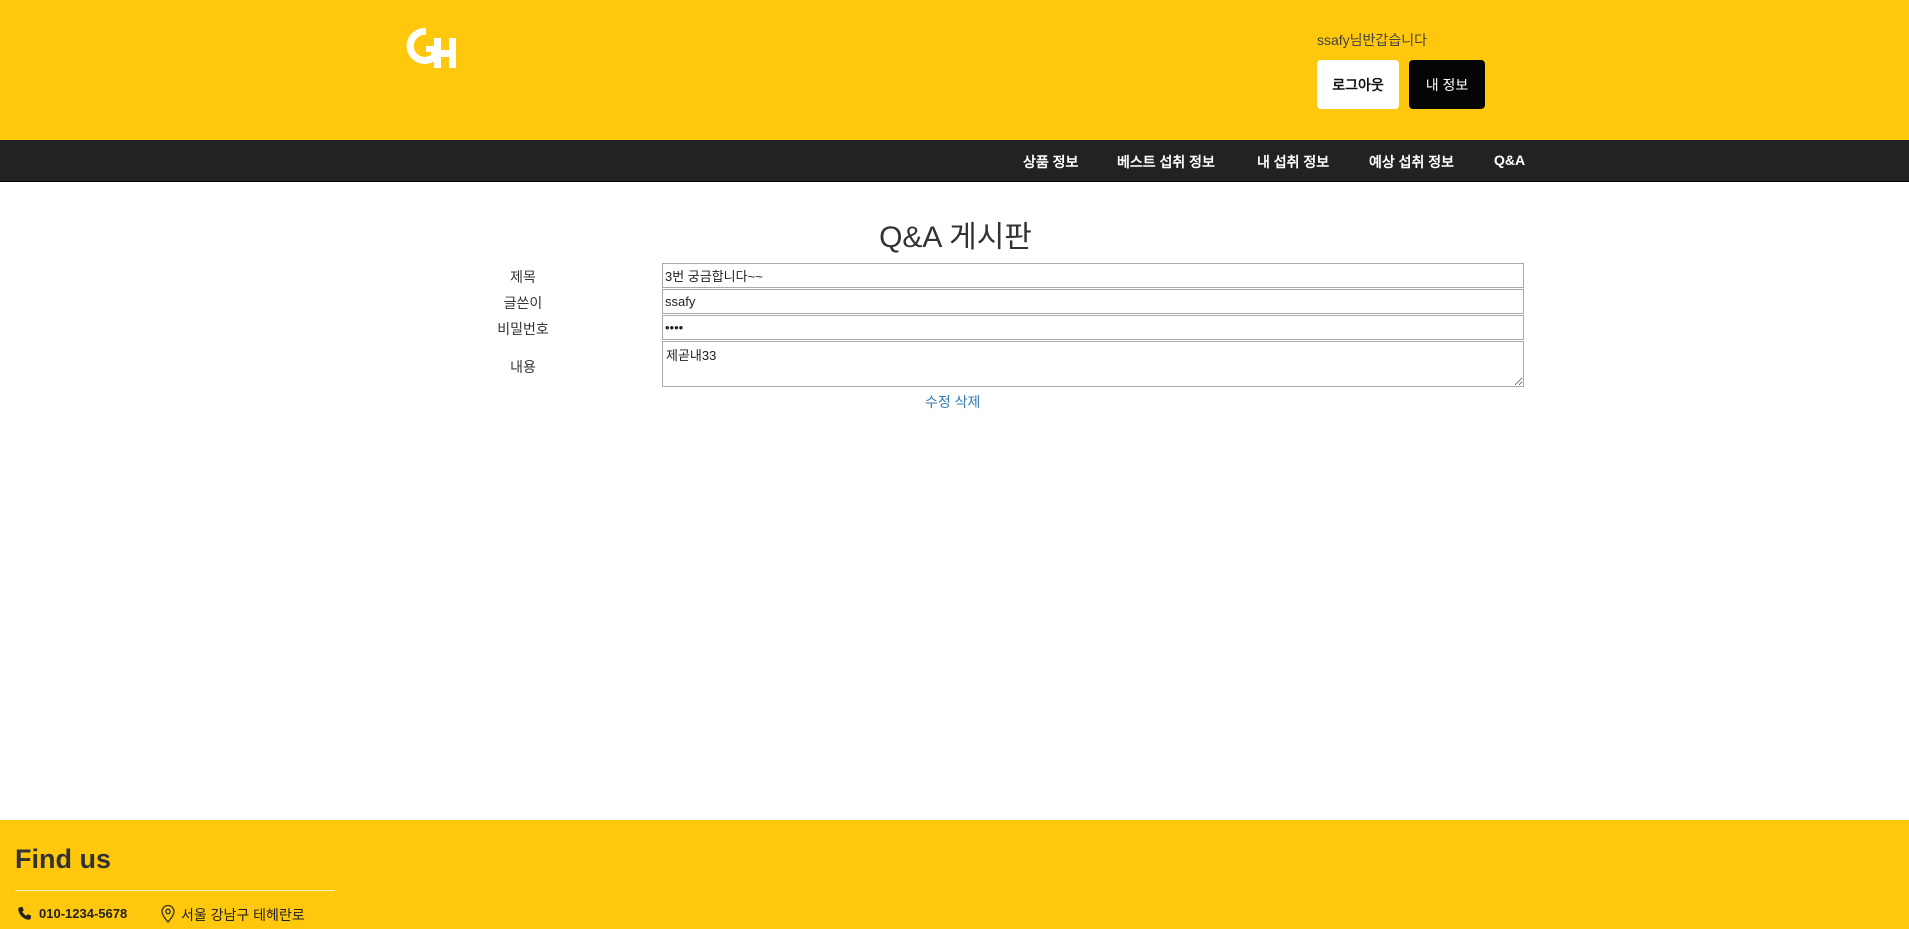 This screenshot has height=929, width=1909. Describe the element at coordinates (63, 859) in the screenshot. I see `footer-title: Find us` at that location.